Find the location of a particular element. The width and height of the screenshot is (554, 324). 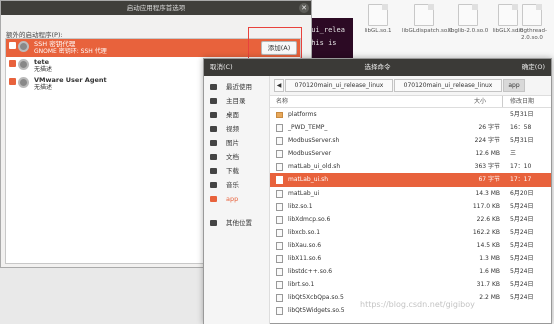

place-other: 其他位置 is located at coordinates (236, 223).